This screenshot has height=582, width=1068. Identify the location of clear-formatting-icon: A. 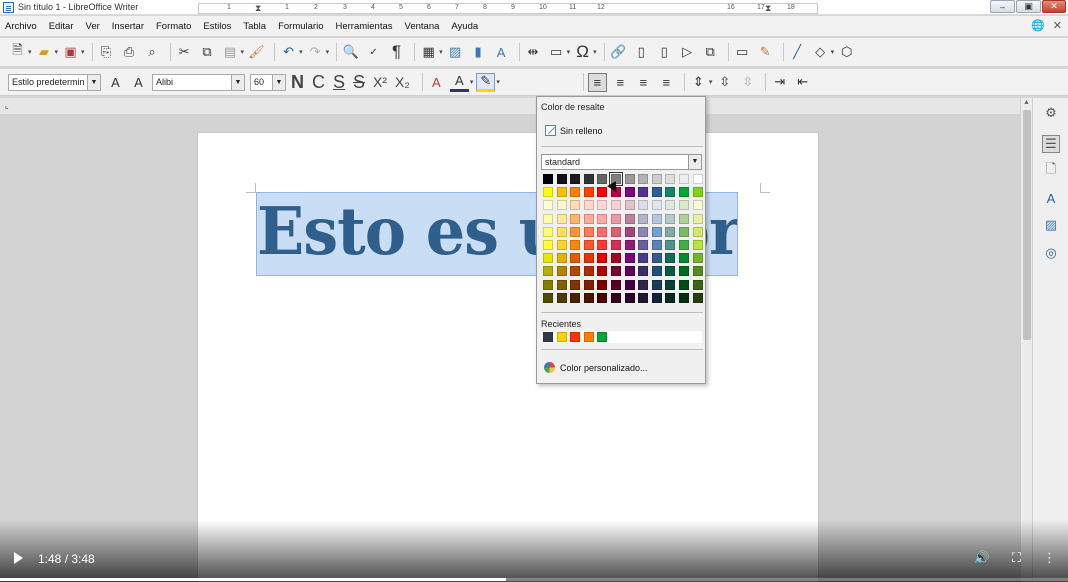
(436, 82).